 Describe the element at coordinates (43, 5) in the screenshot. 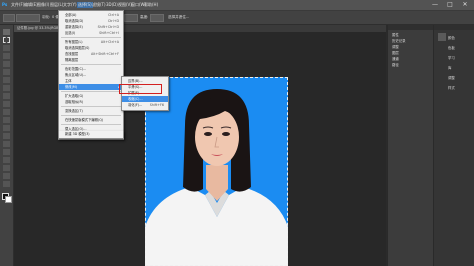

I see `menu-image: 图像(I)` at that location.